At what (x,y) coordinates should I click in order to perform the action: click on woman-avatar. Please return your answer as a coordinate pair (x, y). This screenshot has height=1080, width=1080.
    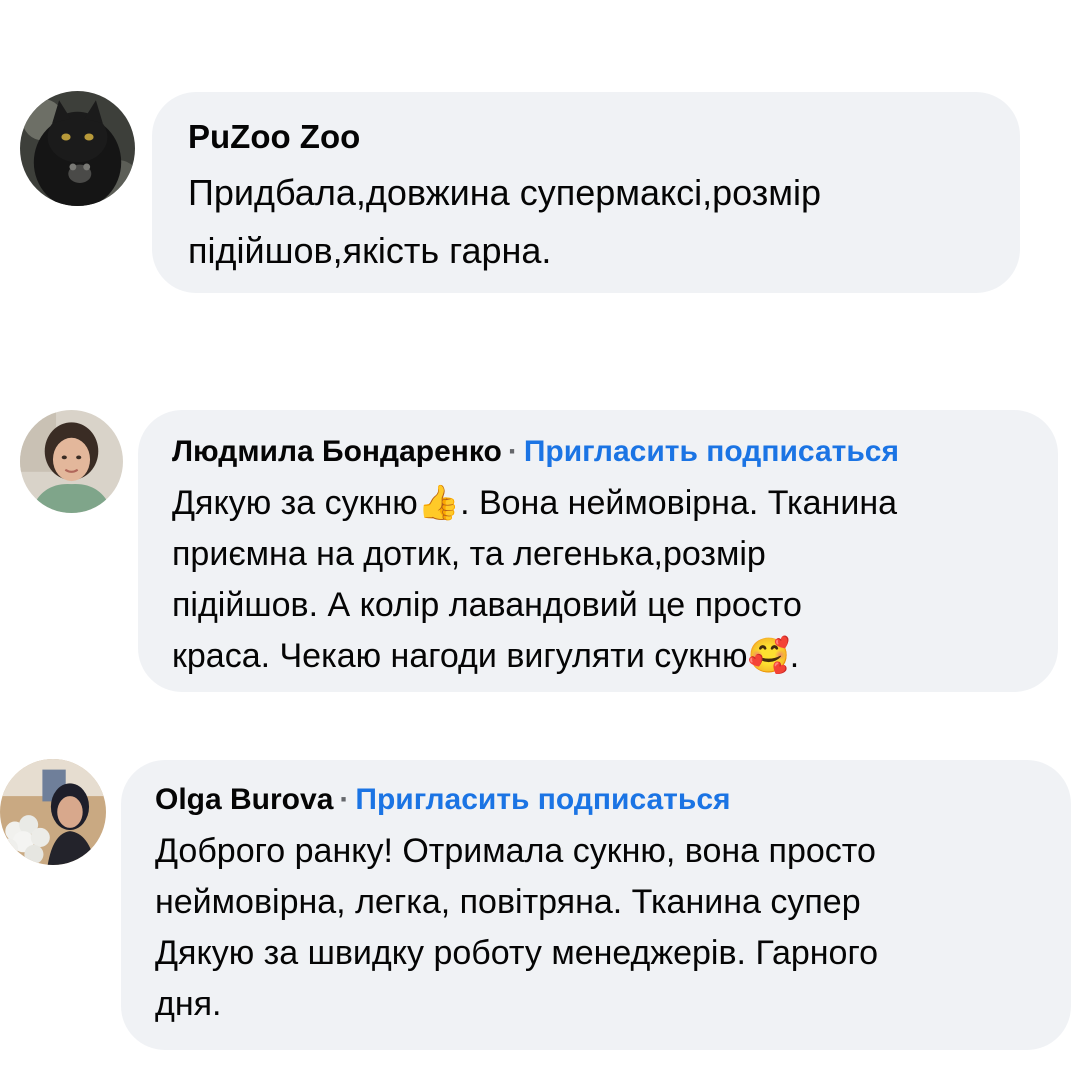
    Looking at the image, I should click on (71, 461).